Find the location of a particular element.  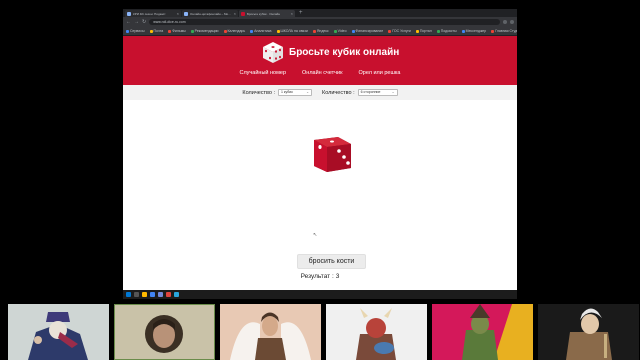

dice-logo-icon is located at coordinates (273, 52).